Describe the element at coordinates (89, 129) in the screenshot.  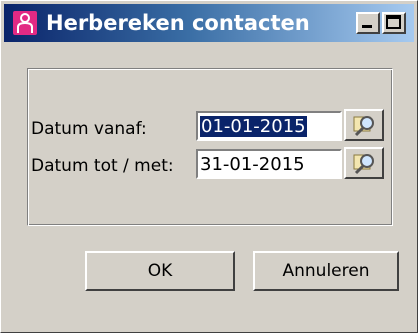
I see `date-from-label: Datum vanaf:` at that location.